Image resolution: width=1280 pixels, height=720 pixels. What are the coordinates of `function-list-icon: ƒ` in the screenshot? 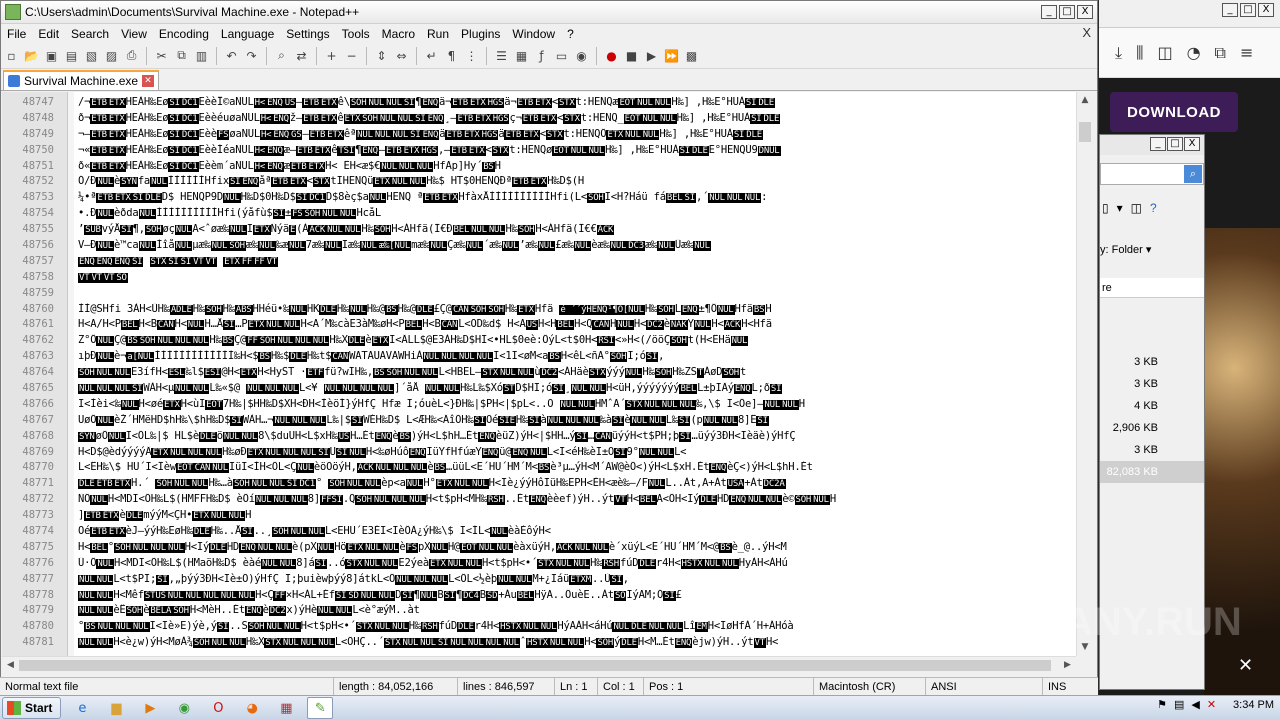 It's located at (541, 55).